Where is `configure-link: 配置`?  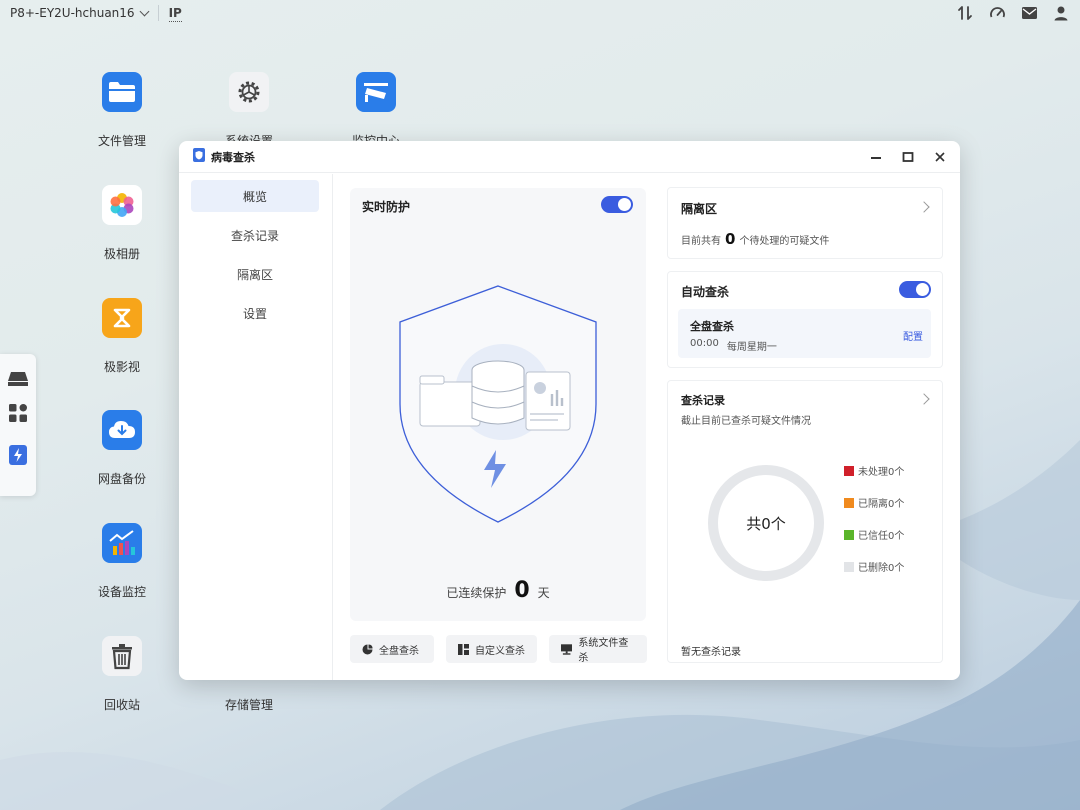 configure-link: 配置 is located at coordinates (913, 335).